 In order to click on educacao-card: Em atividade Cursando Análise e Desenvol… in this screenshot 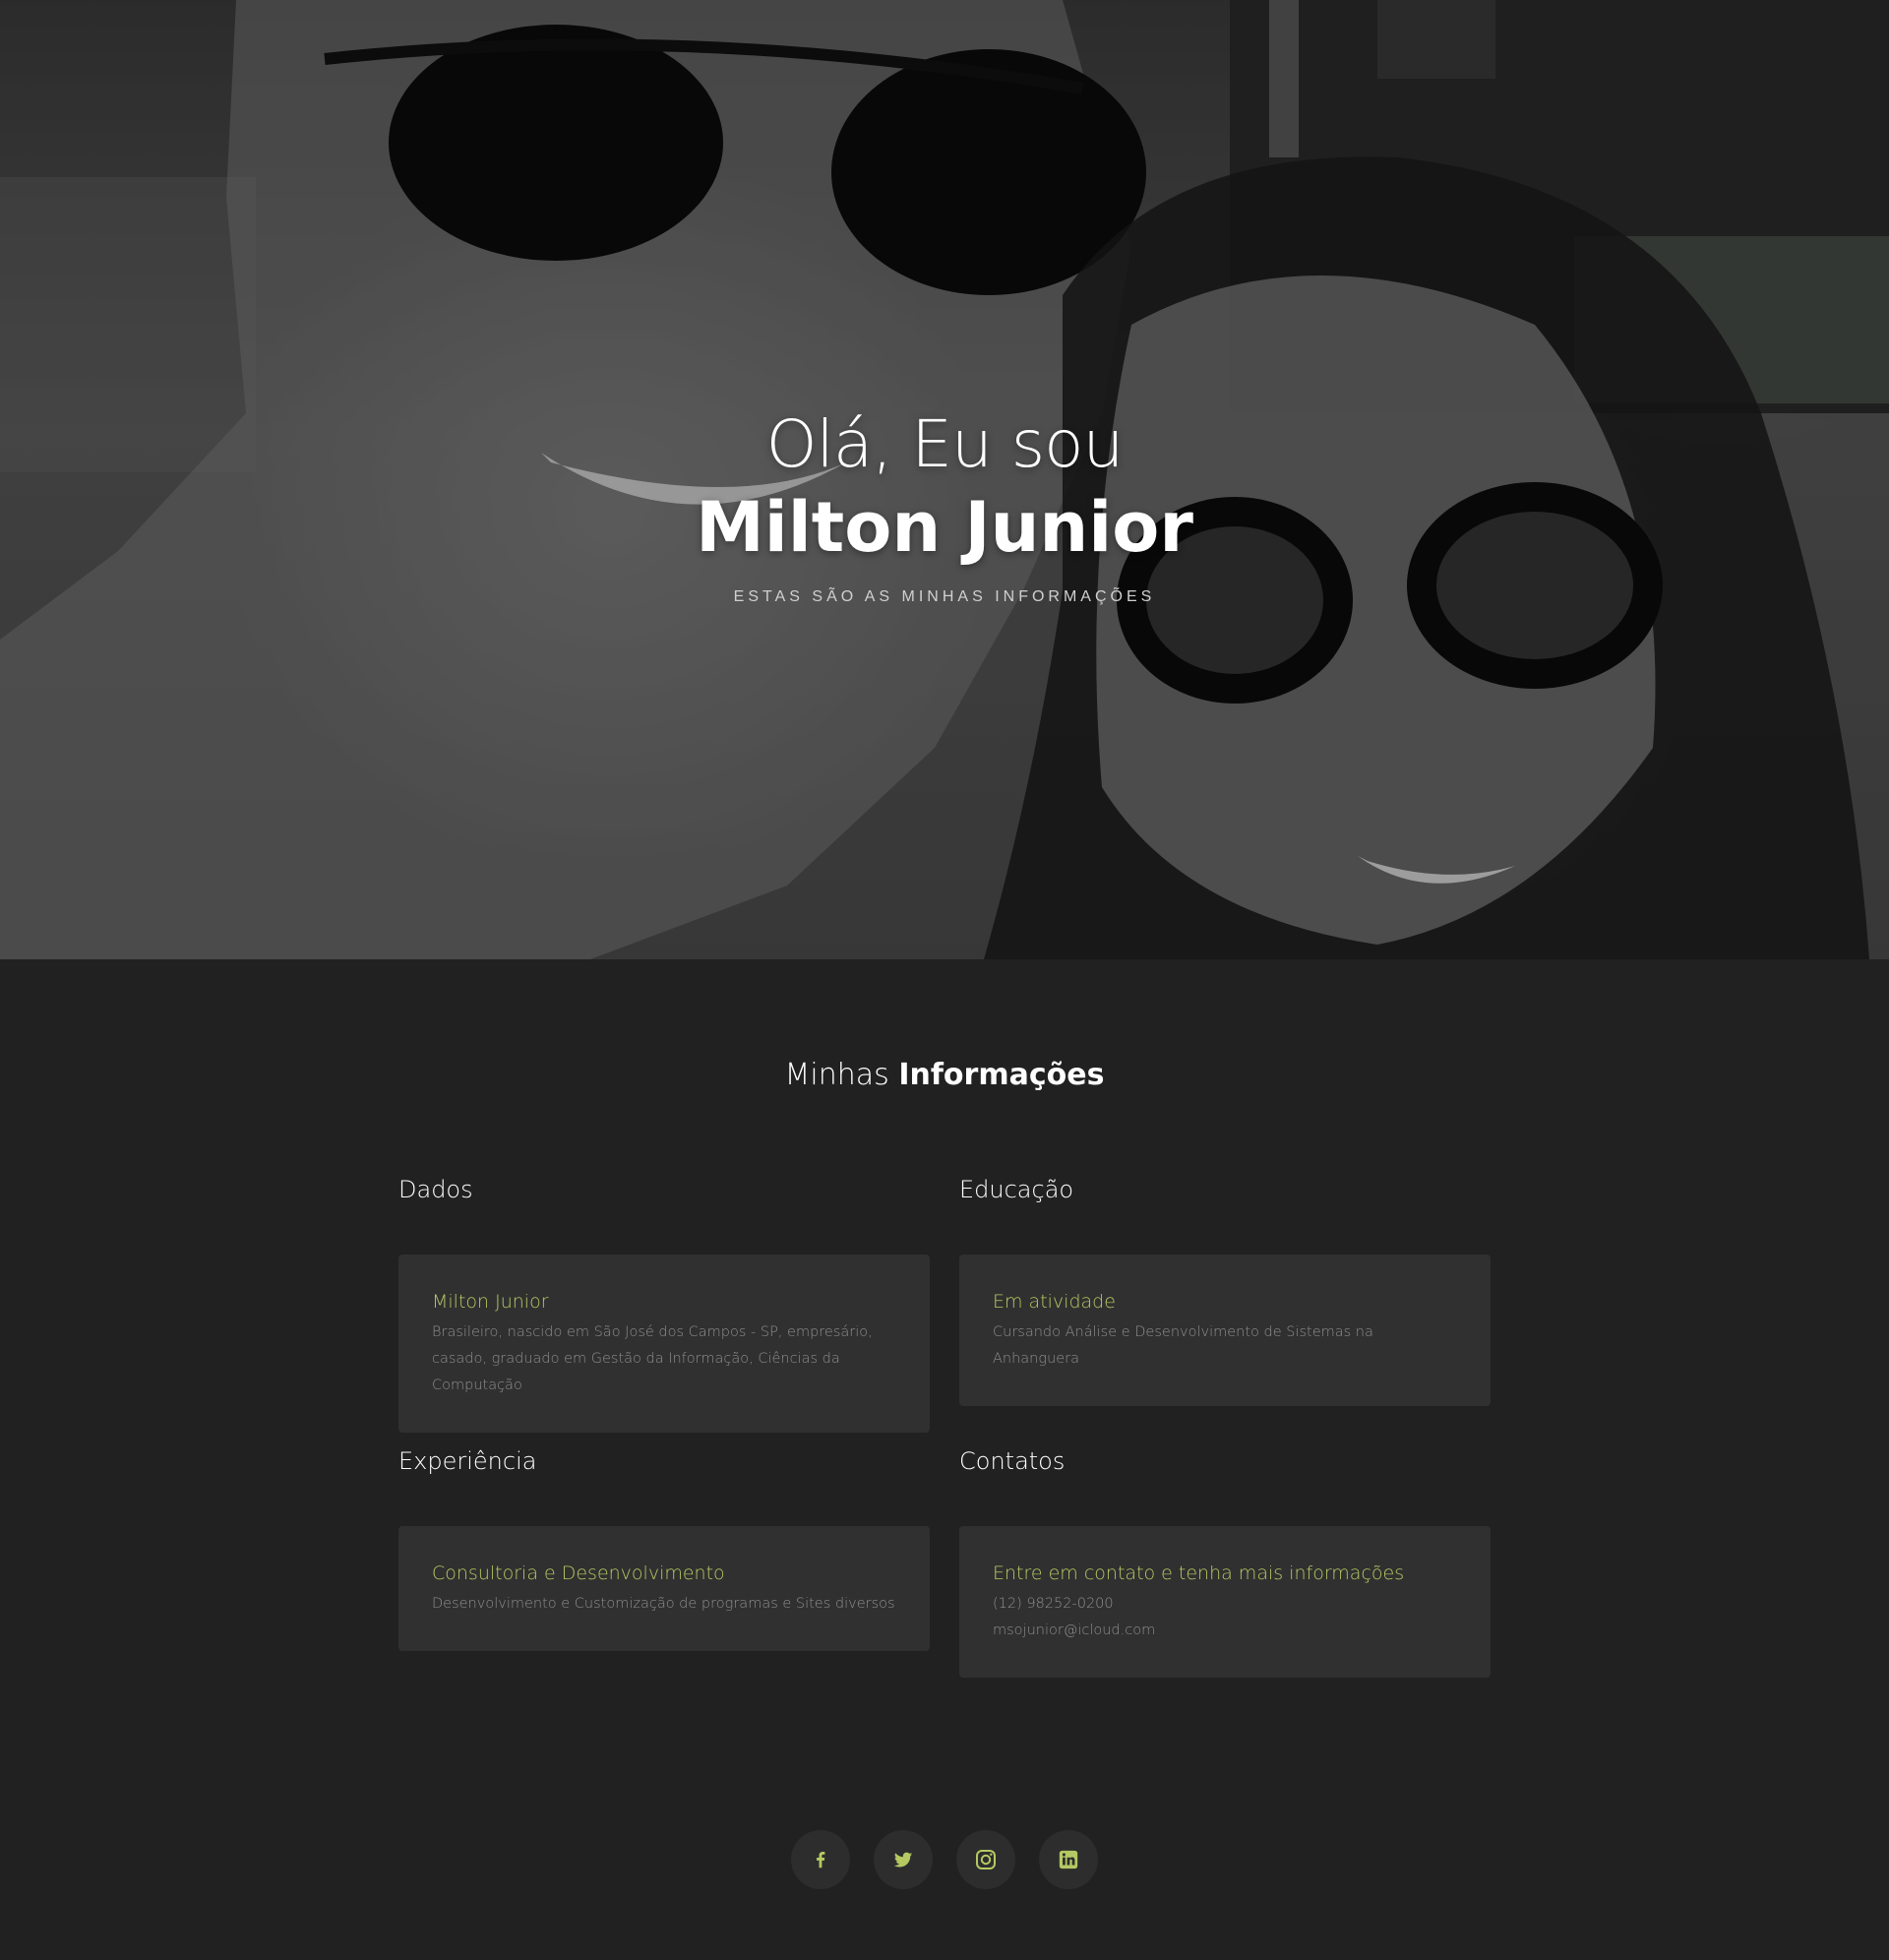, I will do `click(1225, 1330)`.